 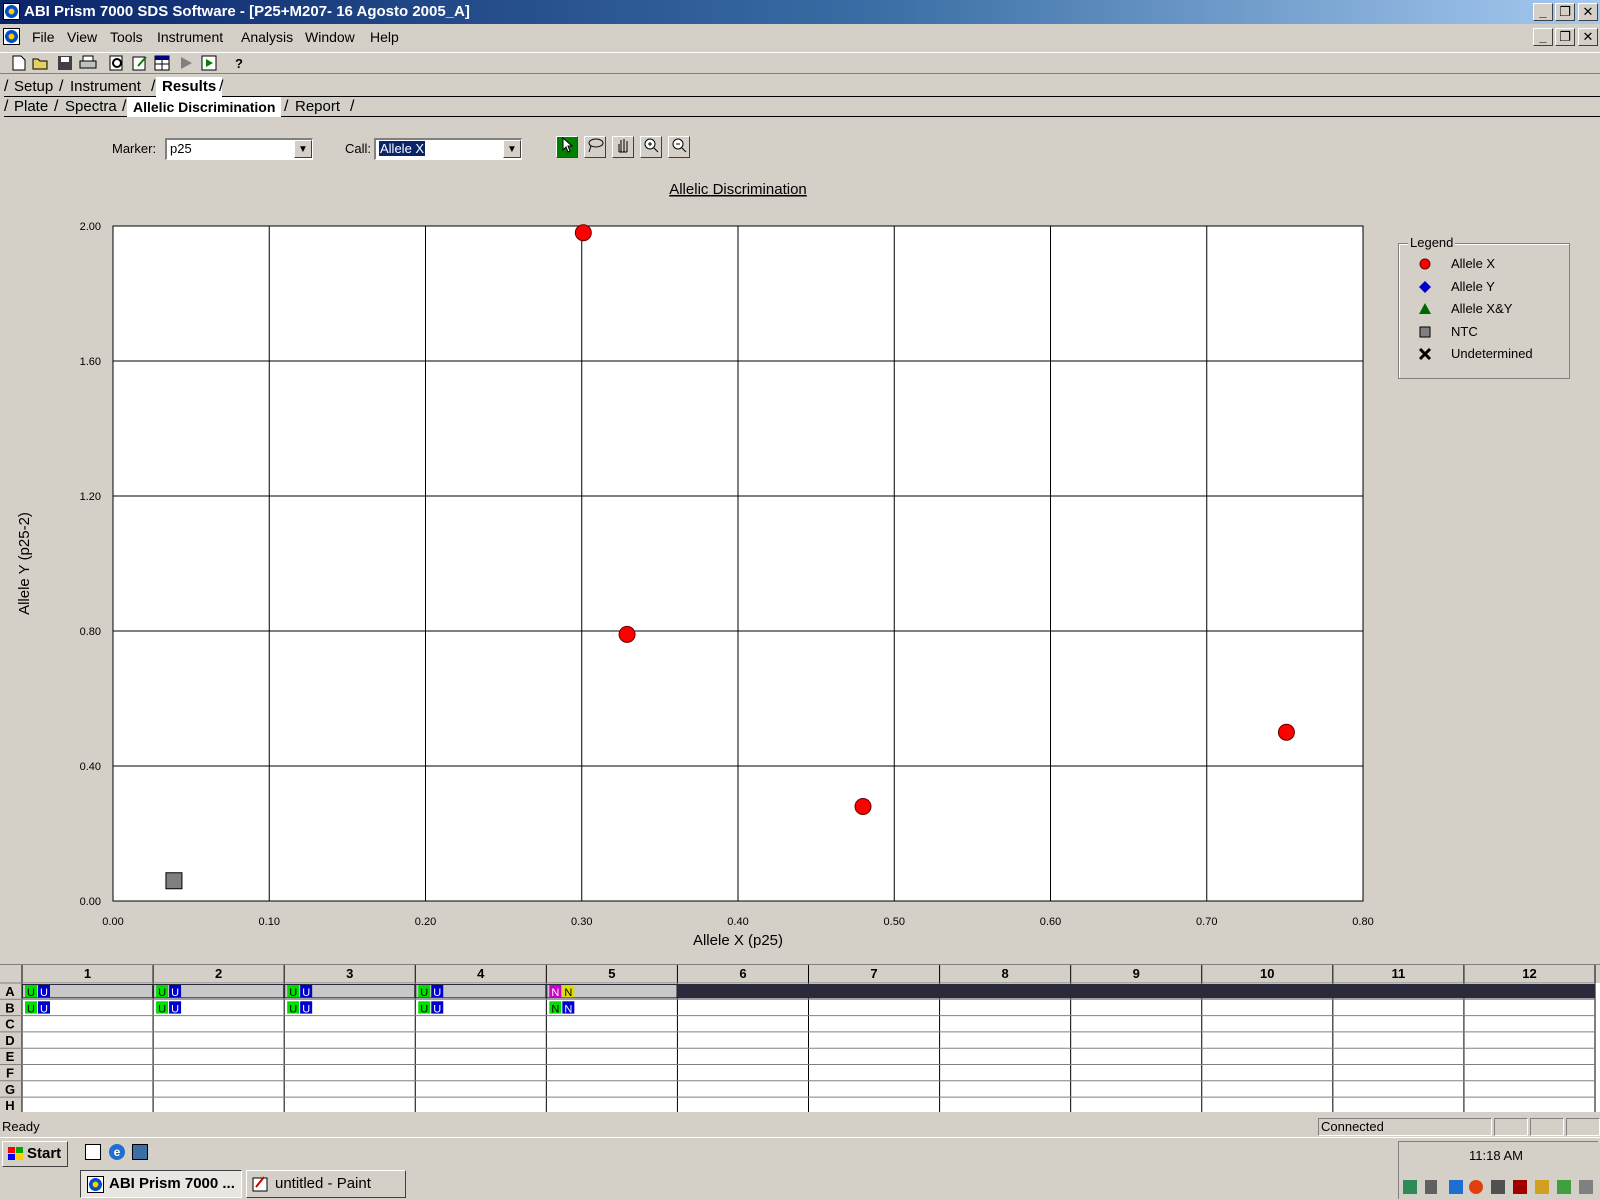 What do you see at coordinates (9, 1040) in the screenshot?
I see `plate-row-label: D` at bounding box center [9, 1040].